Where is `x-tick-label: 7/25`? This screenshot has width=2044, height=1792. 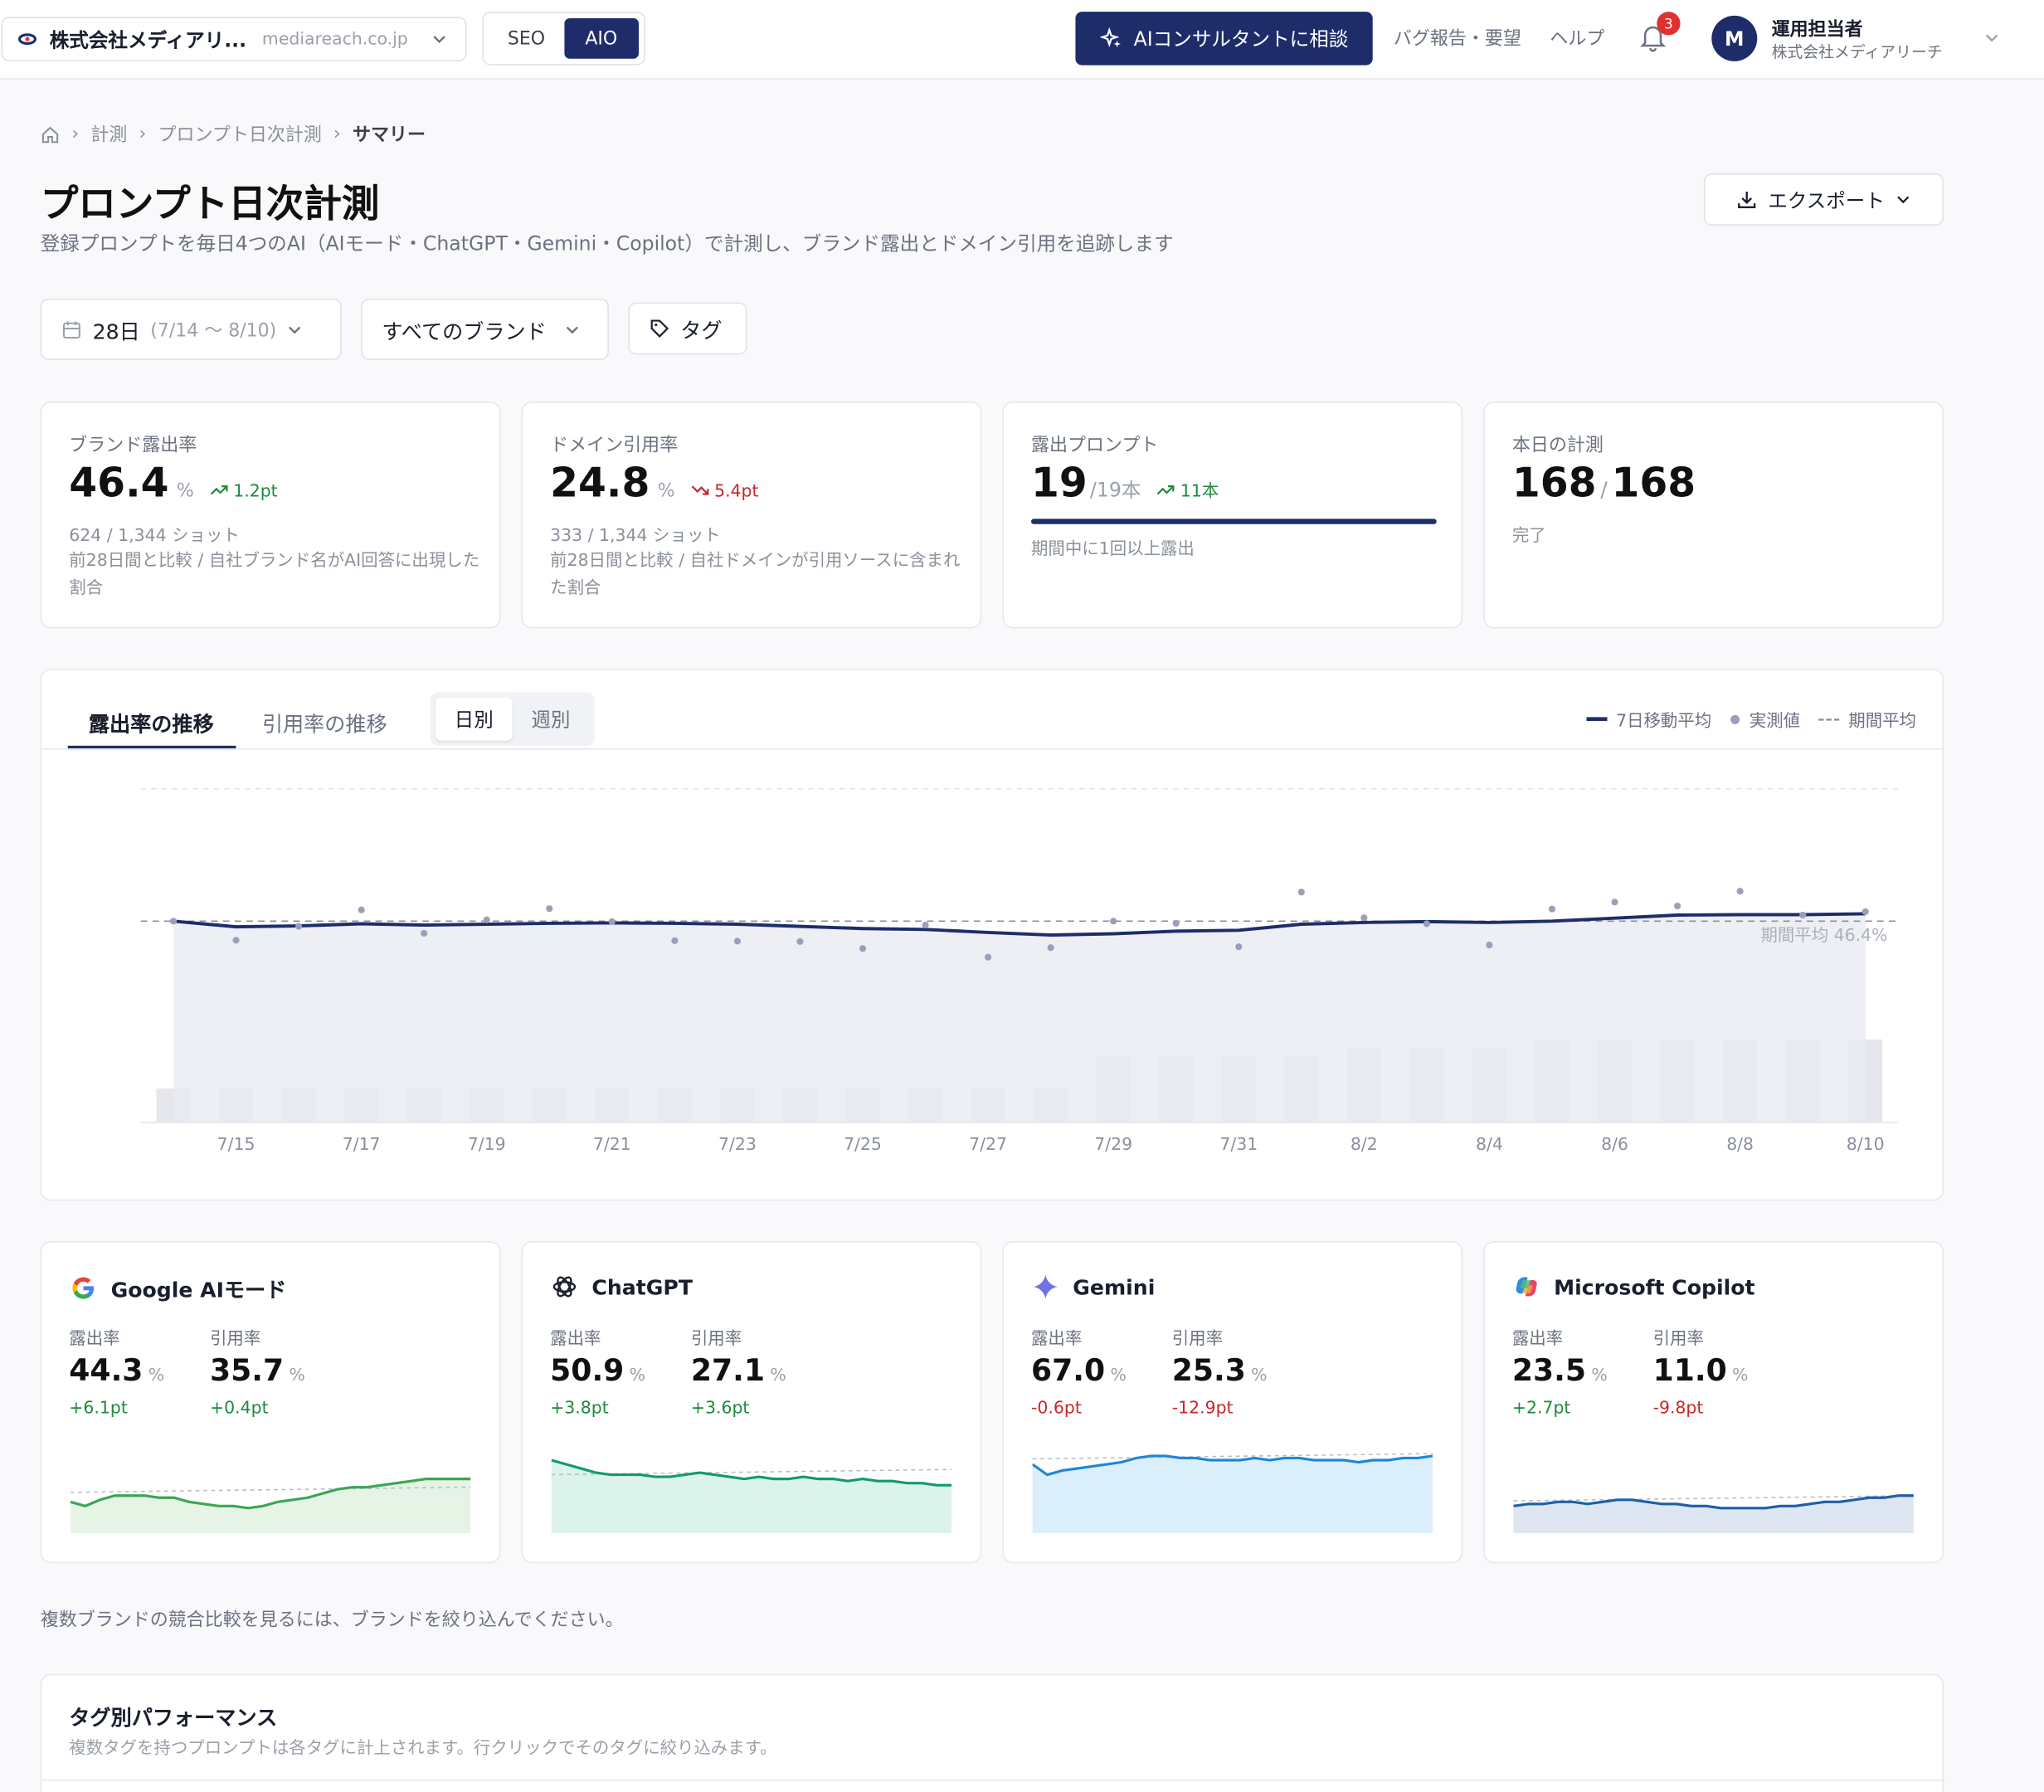 x-tick-label: 7/25 is located at coordinates (863, 1144).